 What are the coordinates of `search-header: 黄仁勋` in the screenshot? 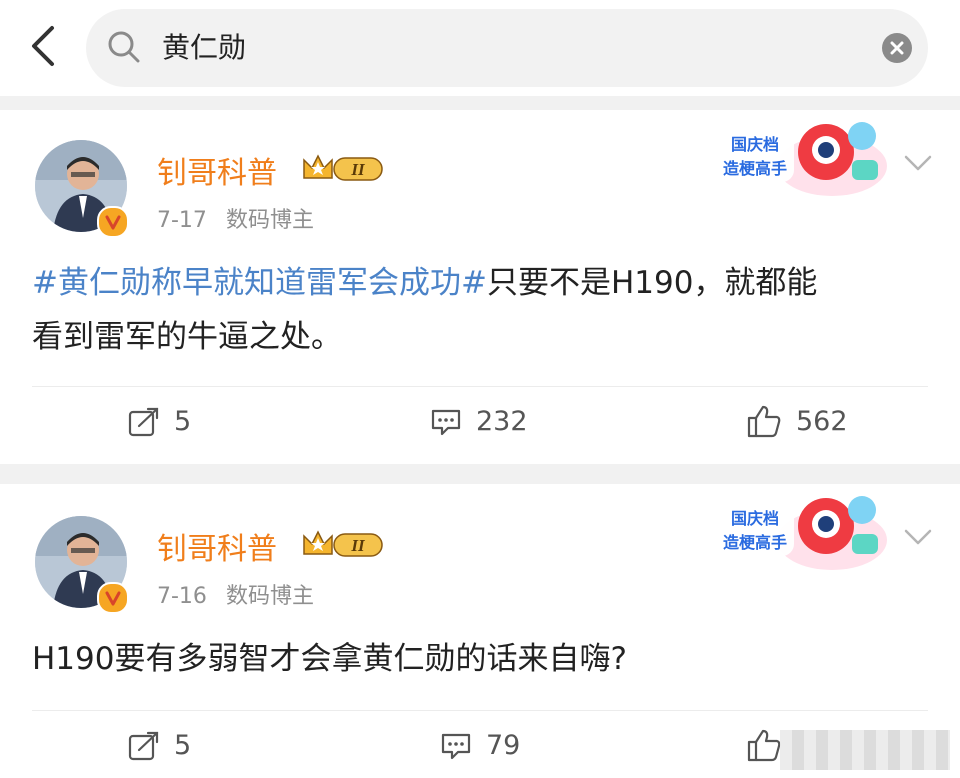 It's located at (480, 48).